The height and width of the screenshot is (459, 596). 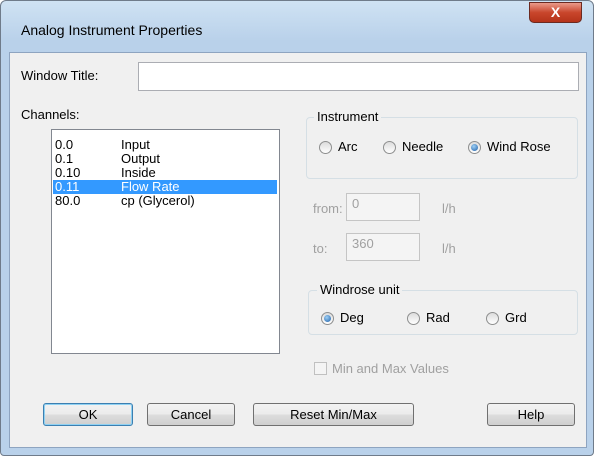 What do you see at coordinates (320, 368) in the screenshot?
I see `minmax-checkbox` at bounding box center [320, 368].